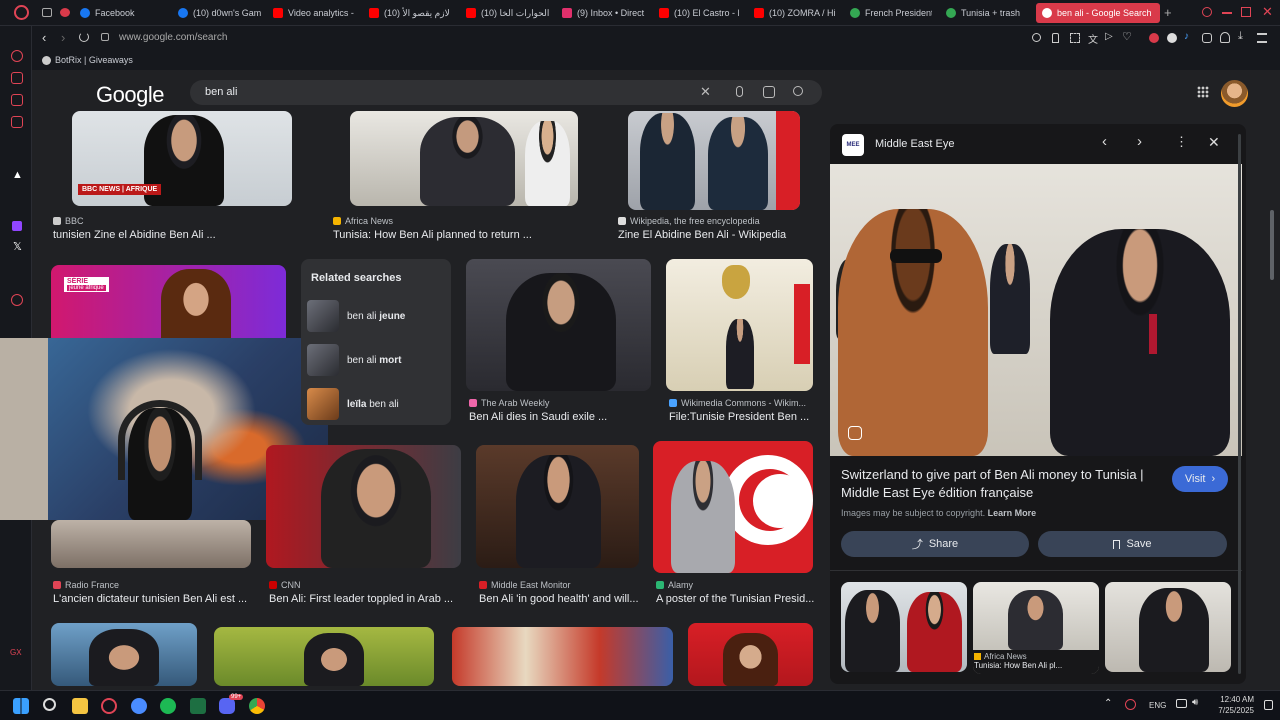  I want to click on tab-youtube-3: (10) El Castro - E, so click(699, 13).